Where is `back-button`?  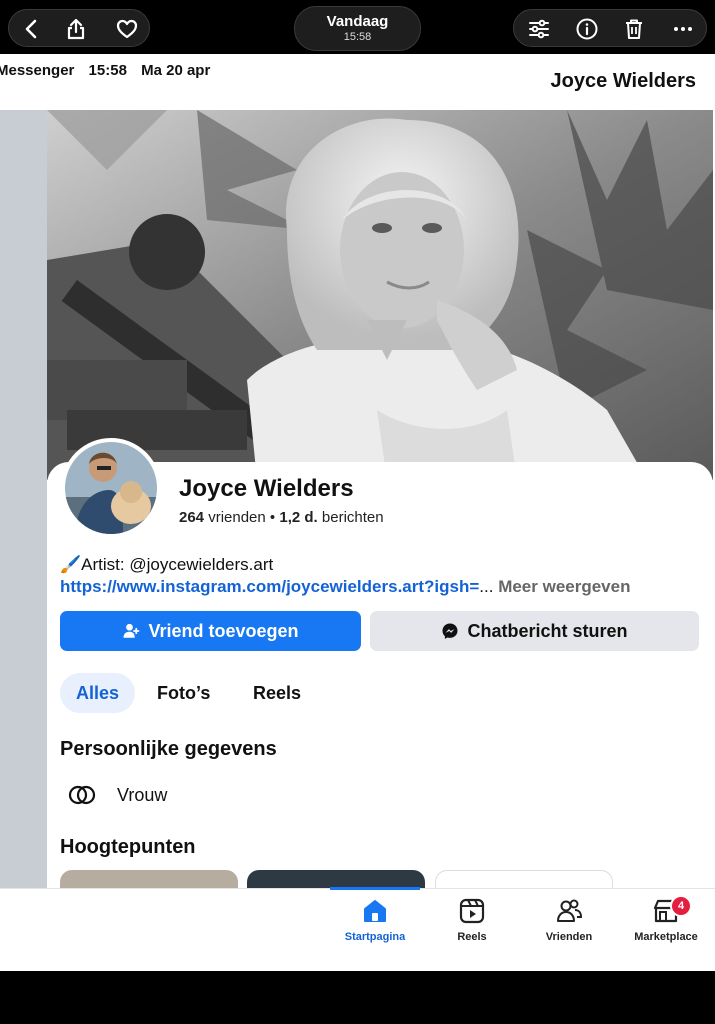
back-button is located at coordinates (32, 29).